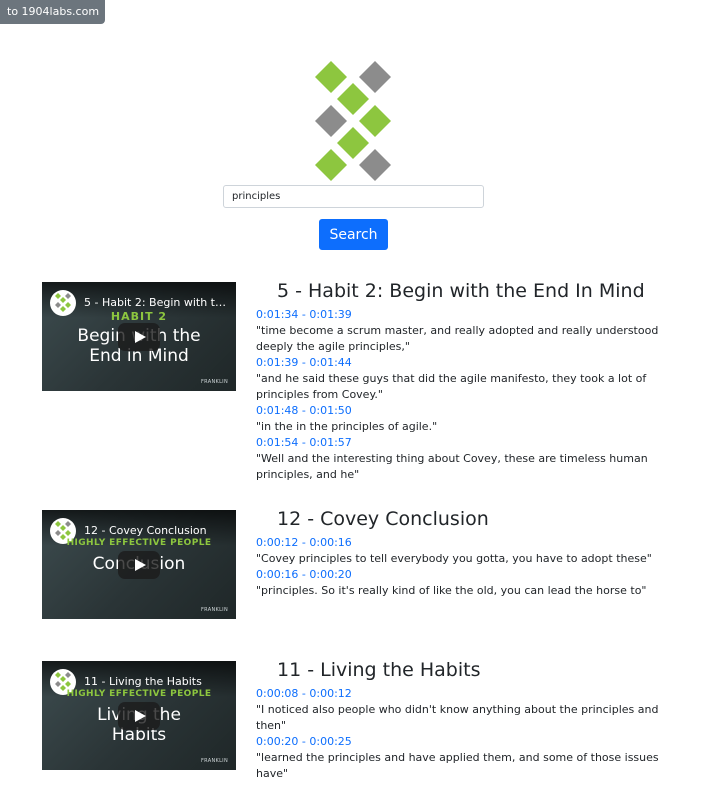 This screenshot has width=701, height=796. Describe the element at coordinates (379, 670) in the screenshot. I see `result-title: 11 - Living the Habits` at that location.